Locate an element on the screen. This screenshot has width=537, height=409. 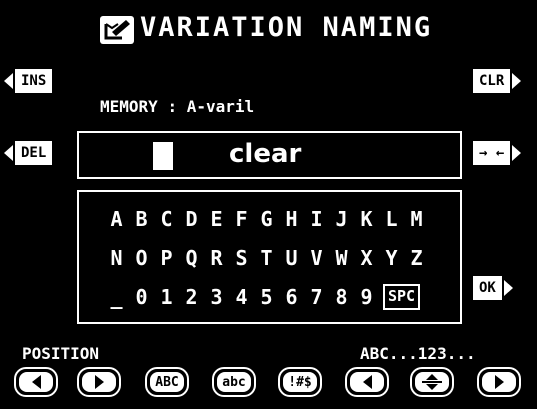
char-key: X is located at coordinates (366, 258).